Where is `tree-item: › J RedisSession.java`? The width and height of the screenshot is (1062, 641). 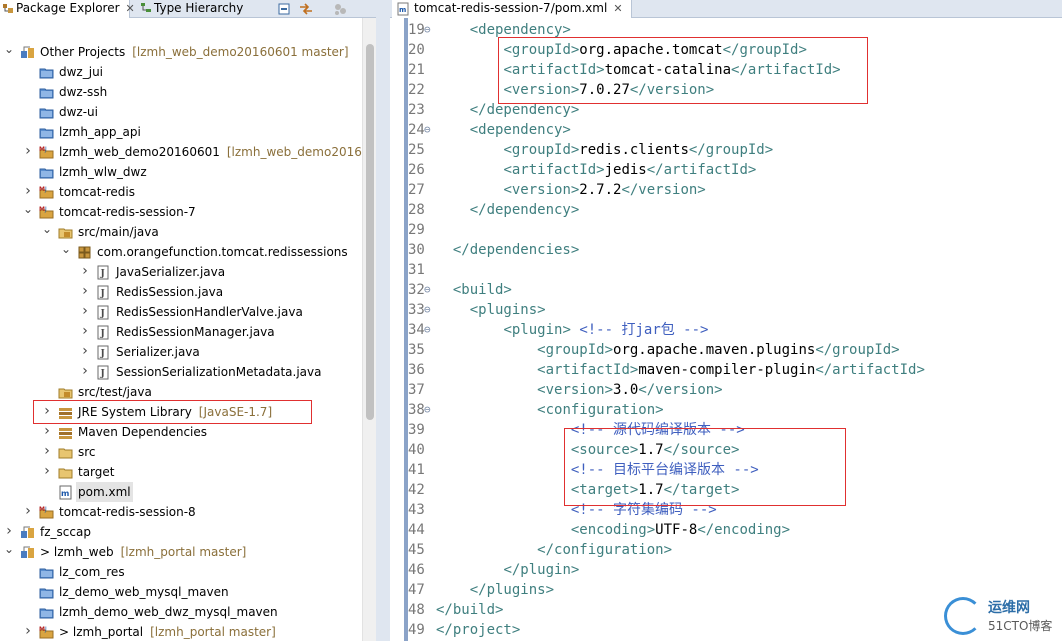 tree-item: › J RedisSession.java is located at coordinates (181, 292).